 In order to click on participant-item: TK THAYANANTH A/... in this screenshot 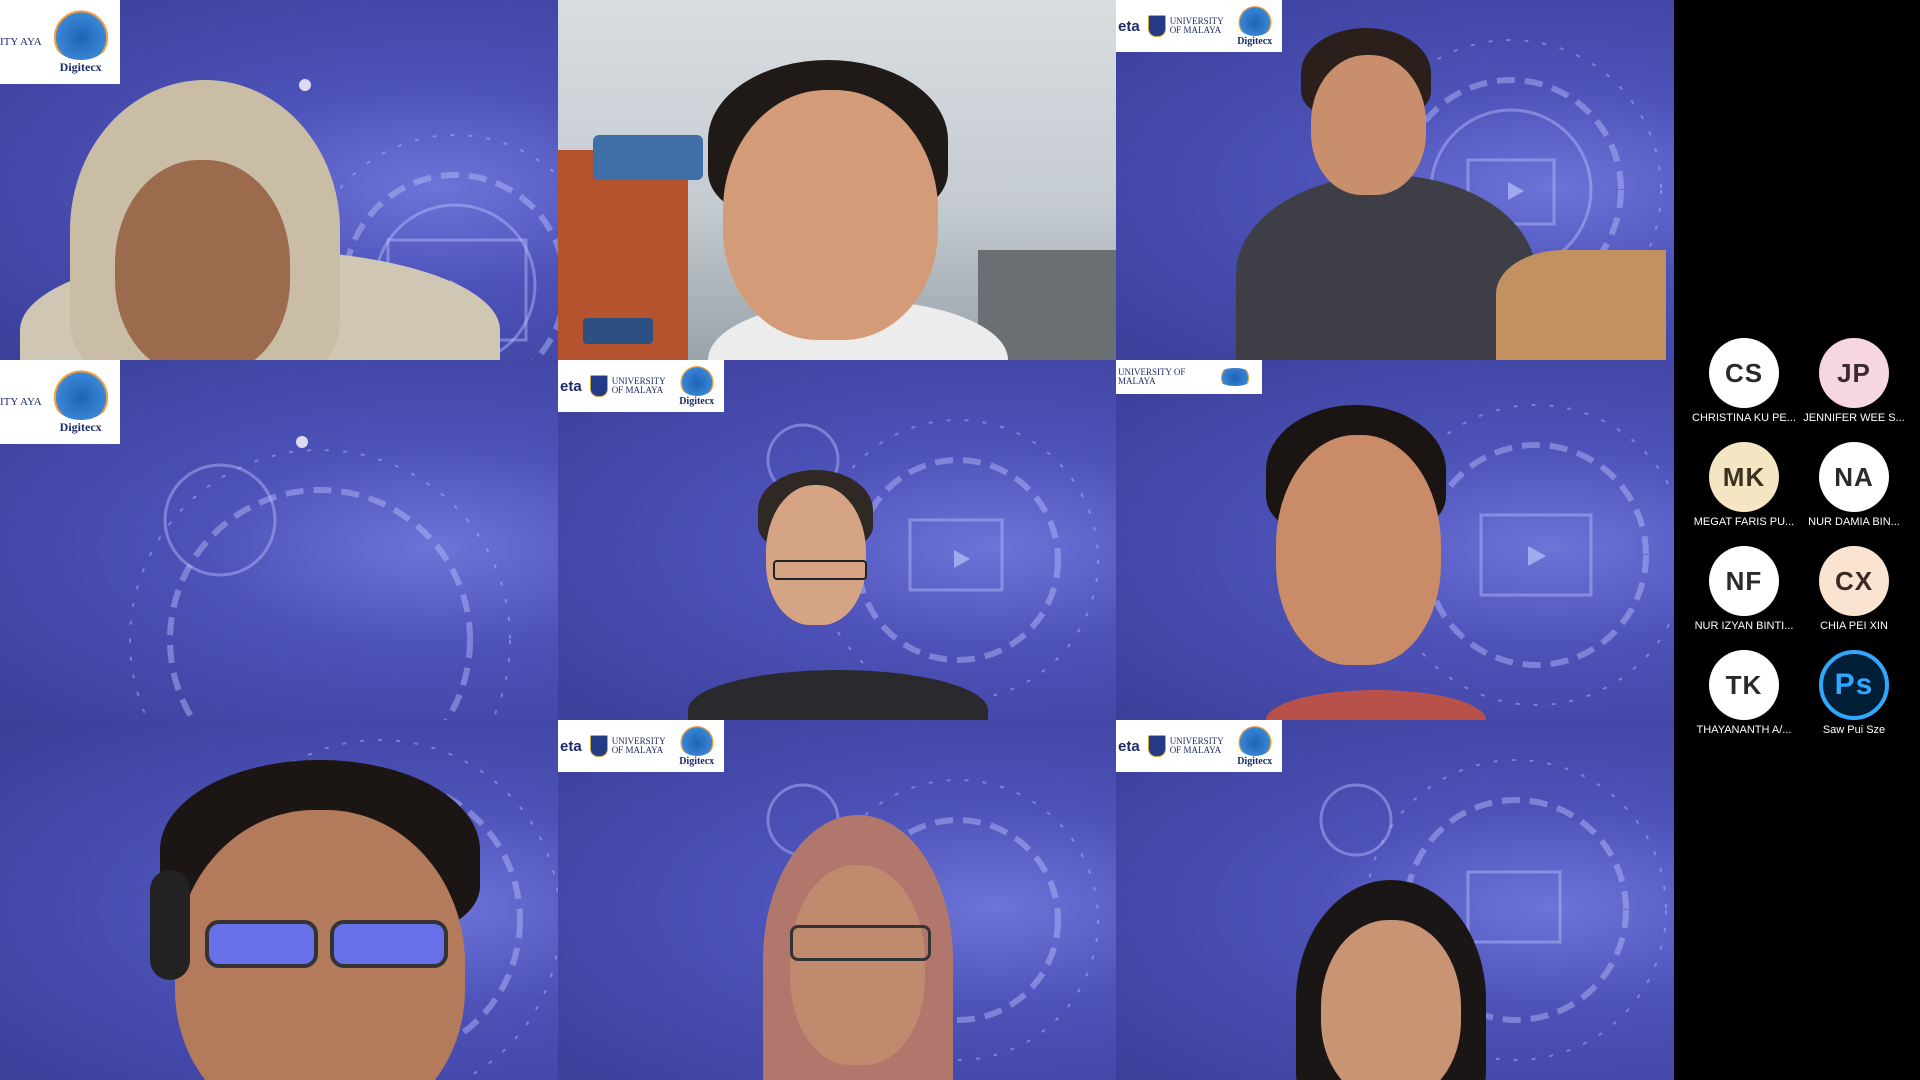, I will do `click(1744, 693)`.